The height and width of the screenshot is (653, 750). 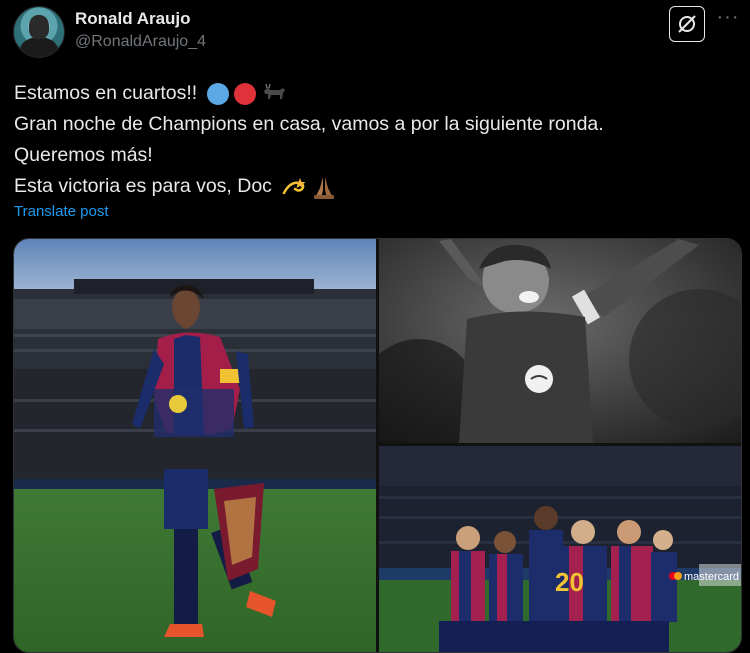 What do you see at coordinates (569, 582) in the screenshot?
I see `shirt-number-text: 20` at bounding box center [569, 582].